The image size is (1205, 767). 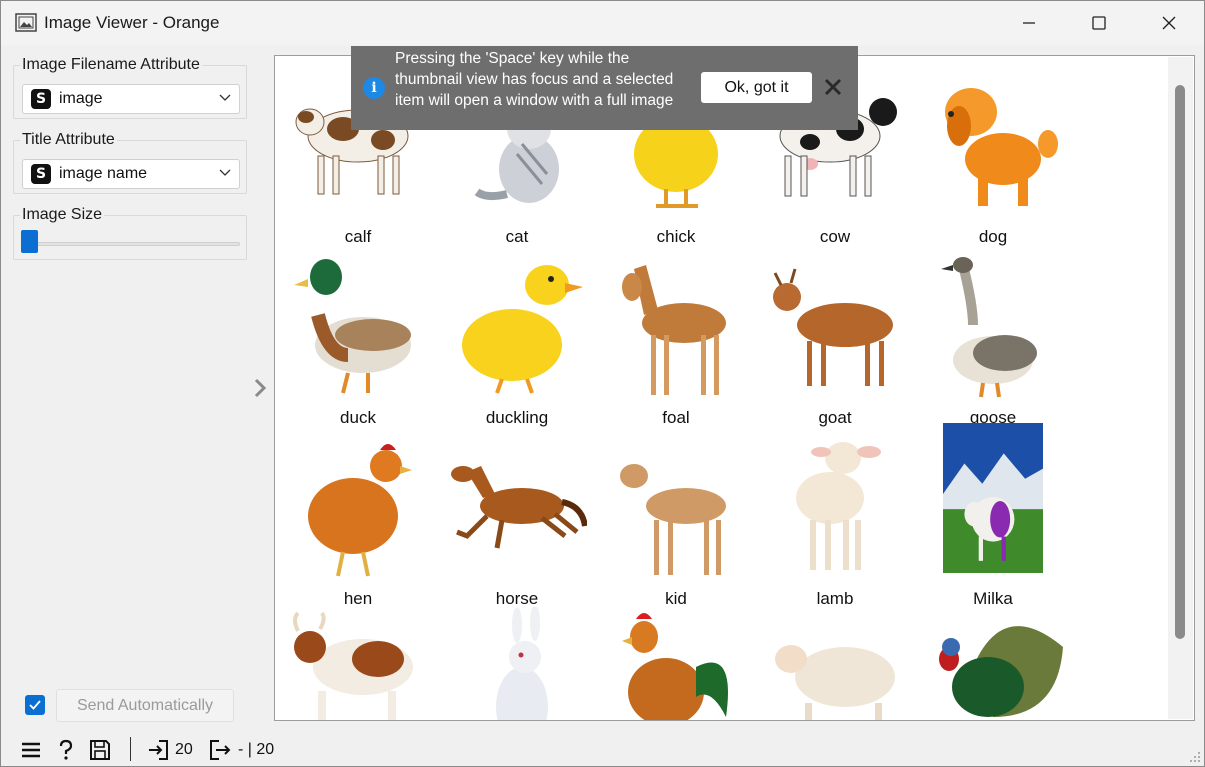 I want to click on status-bar: 20 - | 20, so click(x=602, y=748).